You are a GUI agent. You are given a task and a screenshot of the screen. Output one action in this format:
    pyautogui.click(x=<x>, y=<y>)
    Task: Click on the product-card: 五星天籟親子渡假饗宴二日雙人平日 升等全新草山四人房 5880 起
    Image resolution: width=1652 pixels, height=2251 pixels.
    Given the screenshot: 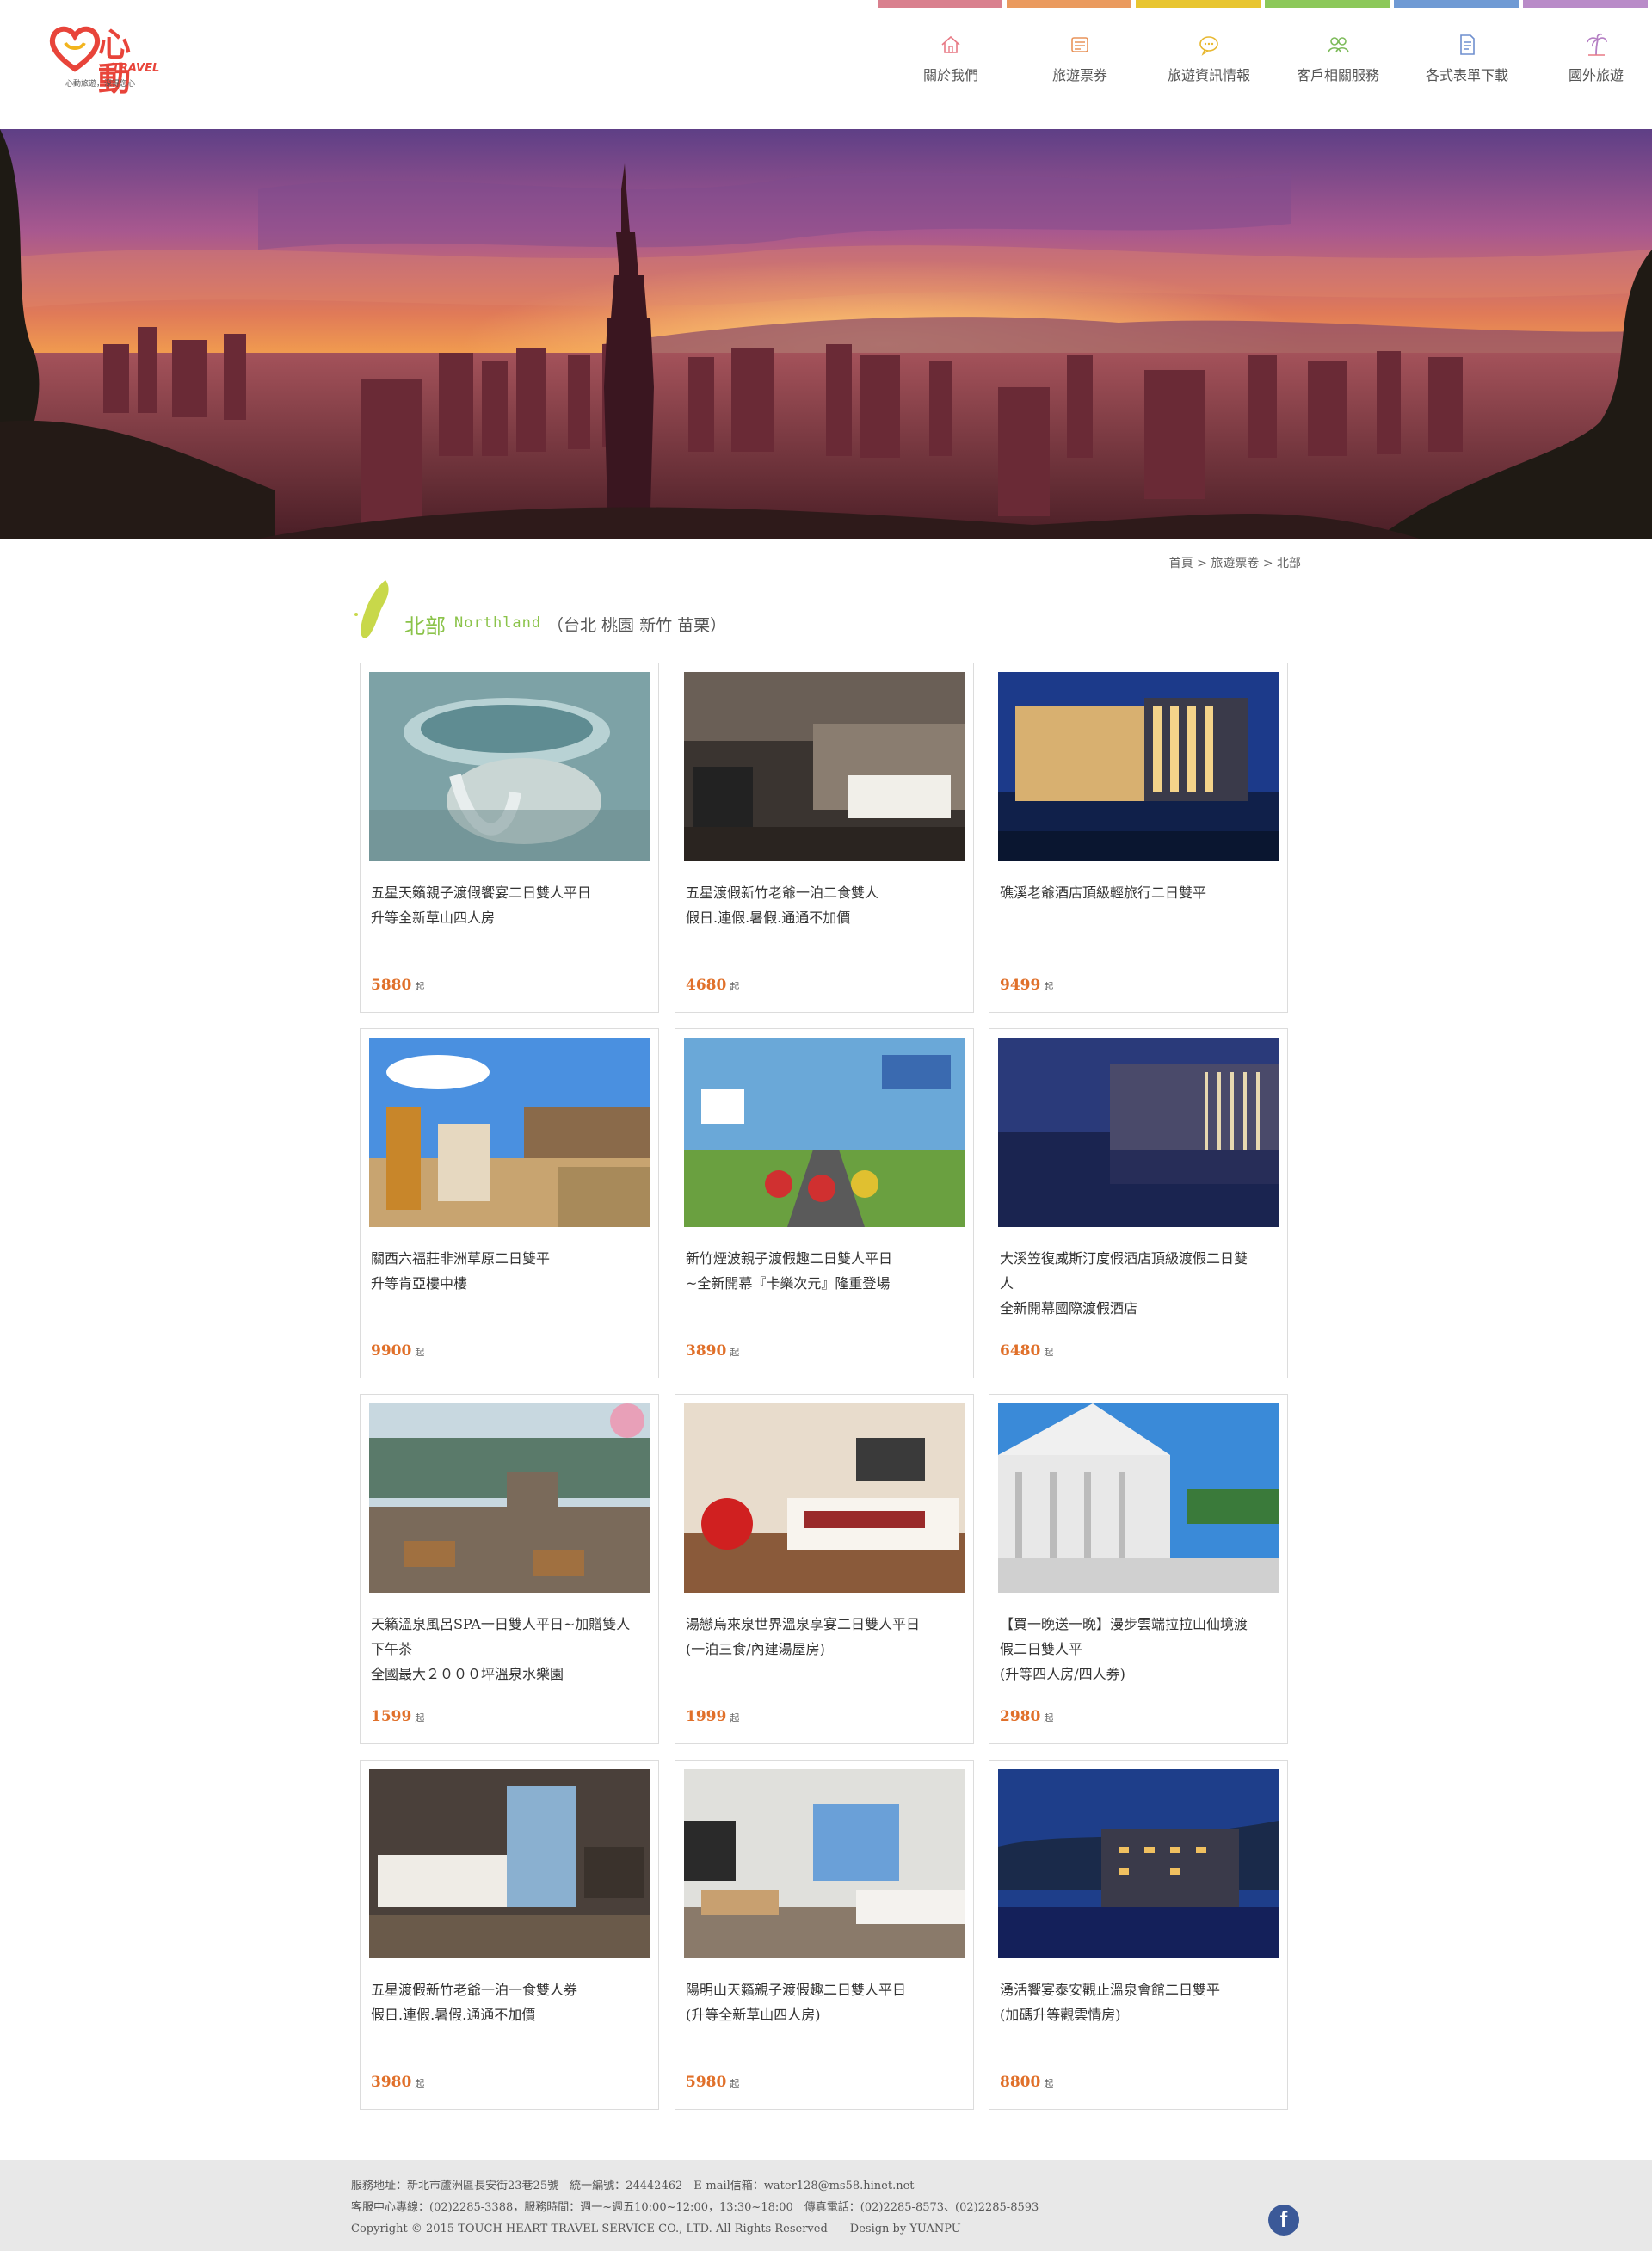 What is the action you would take?
    pyautogui.click(x=509, y=838)
    